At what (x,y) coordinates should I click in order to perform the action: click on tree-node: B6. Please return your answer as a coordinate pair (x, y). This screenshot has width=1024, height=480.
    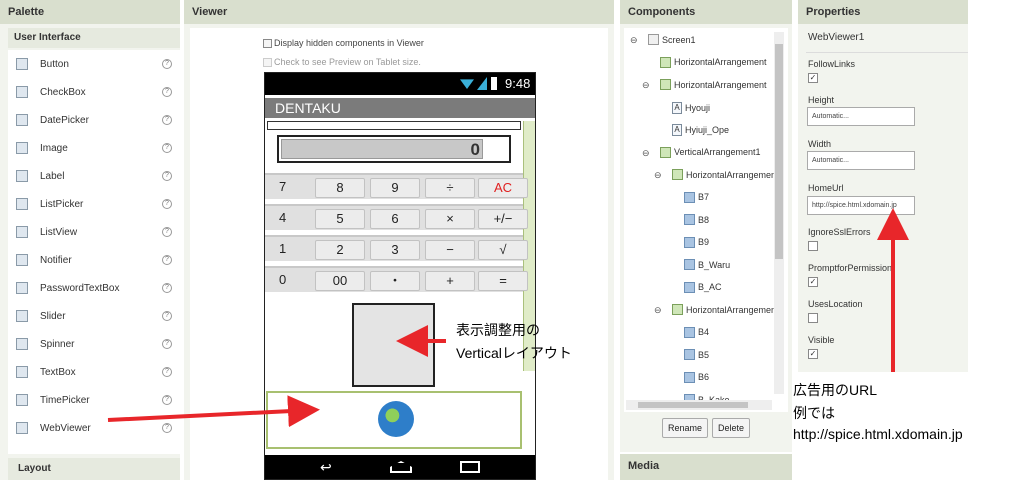
    Looking at the image, I should click on (696, 377).